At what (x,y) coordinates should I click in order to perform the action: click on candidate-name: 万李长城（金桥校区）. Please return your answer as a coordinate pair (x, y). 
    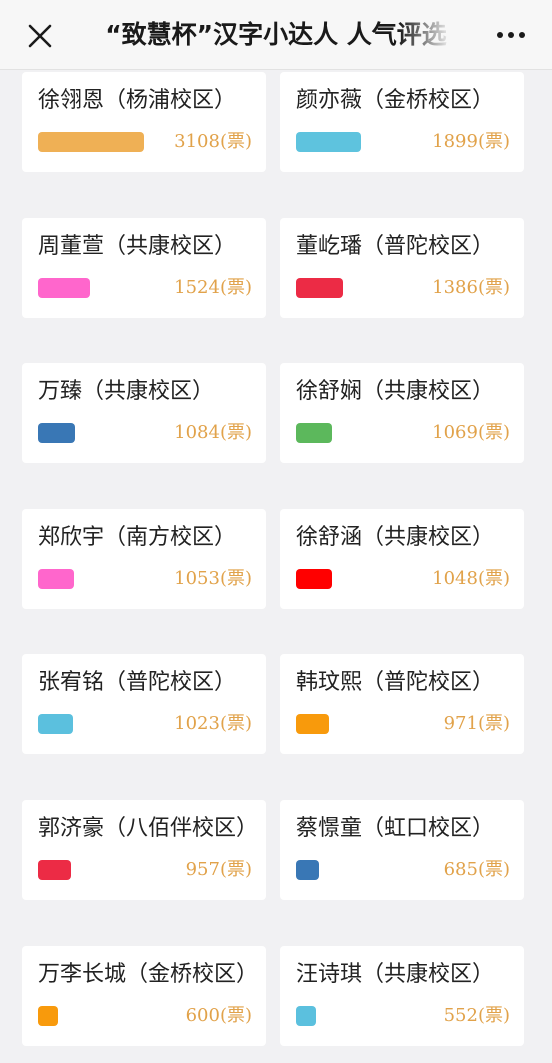
    Looking at the image, I should click on (148, 974).